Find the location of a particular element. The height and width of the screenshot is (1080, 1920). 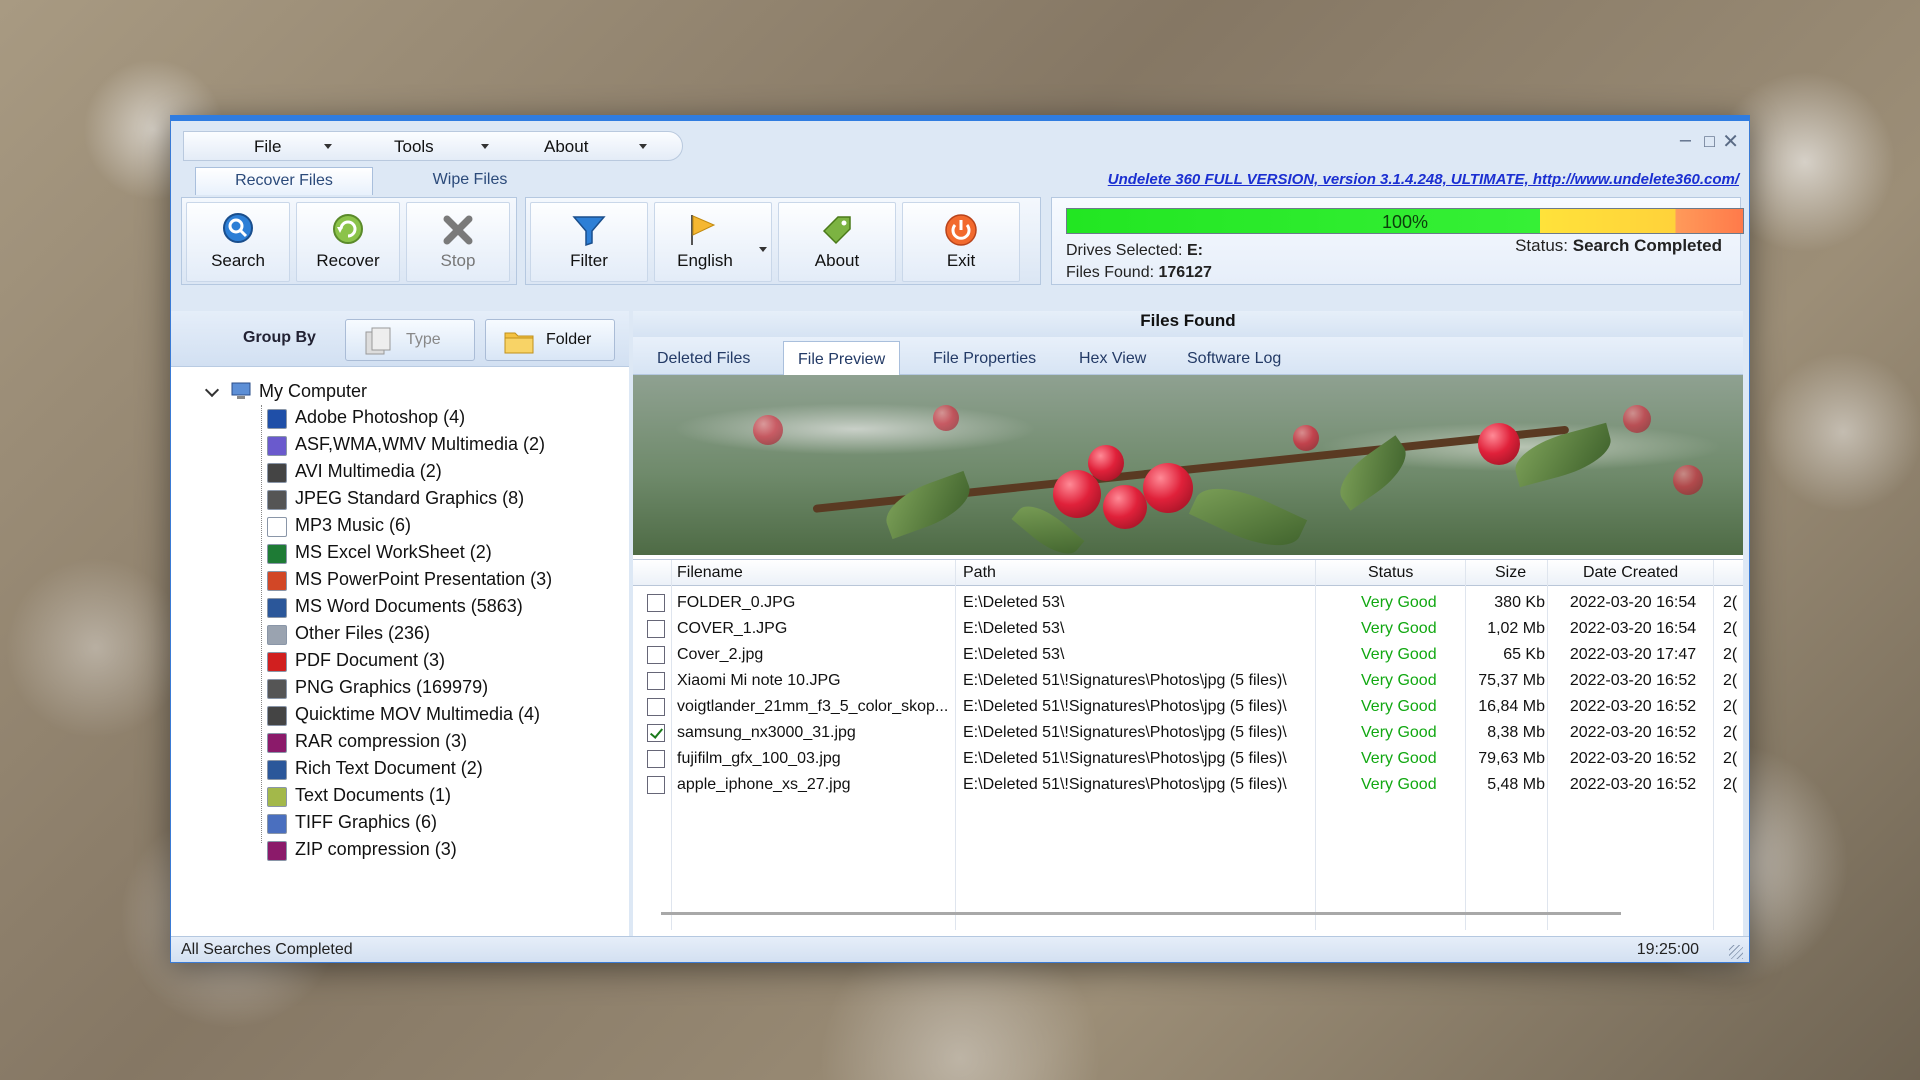

col-path: Path is located at coordinates (979, 573).